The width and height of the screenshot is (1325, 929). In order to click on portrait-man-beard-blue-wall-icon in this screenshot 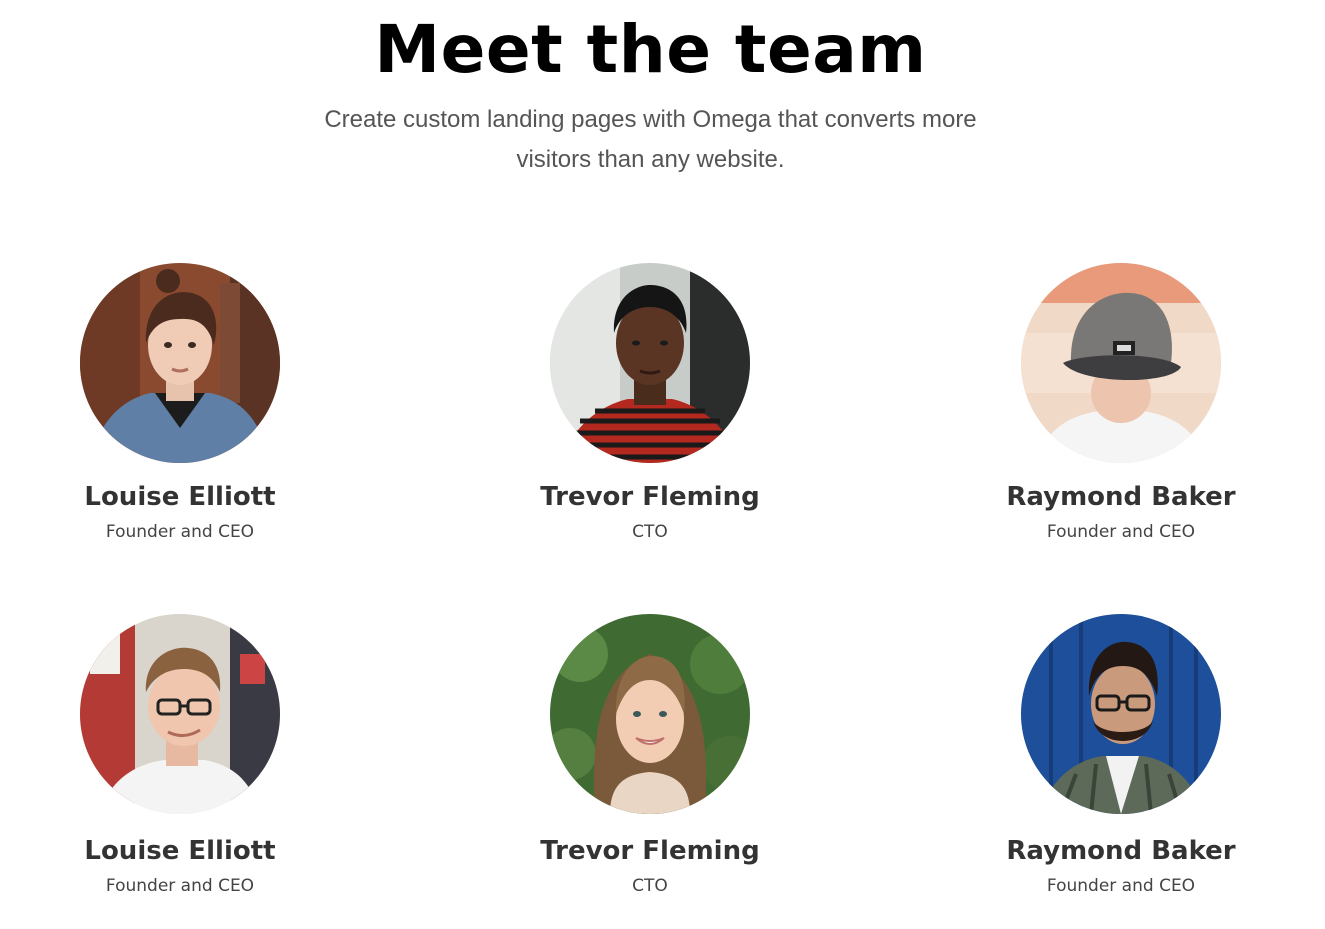, I will do `click(1121, 714)`.